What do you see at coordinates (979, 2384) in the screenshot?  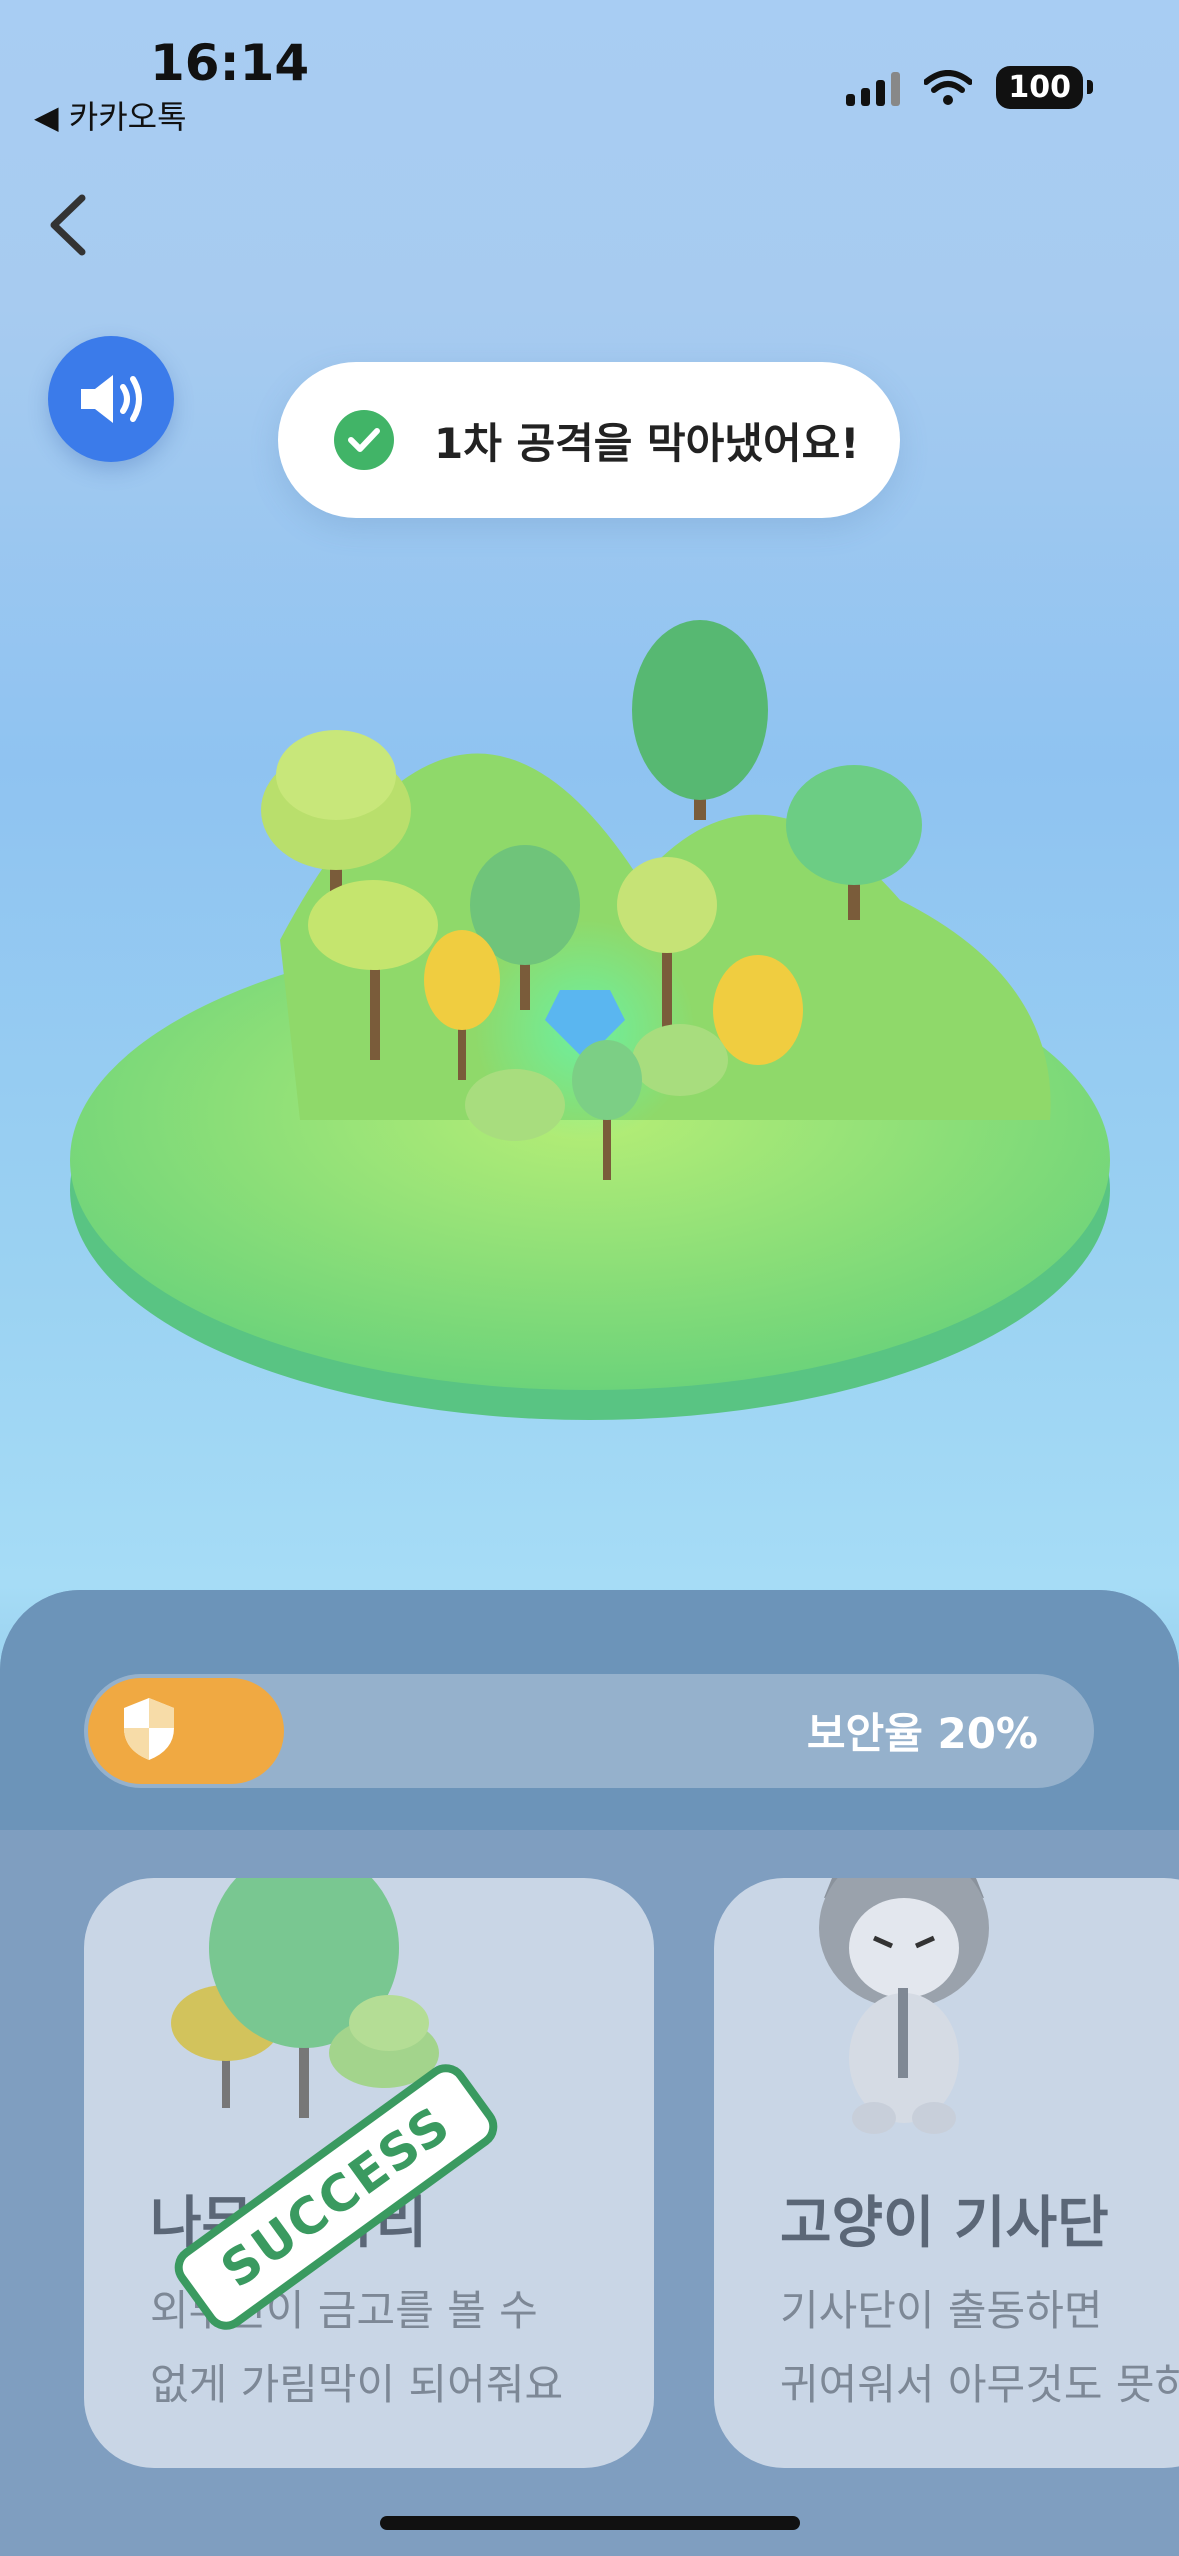 I see `card-desc-line: 귀여워서 아무것도 못하` at bounding box center [979, 2384].